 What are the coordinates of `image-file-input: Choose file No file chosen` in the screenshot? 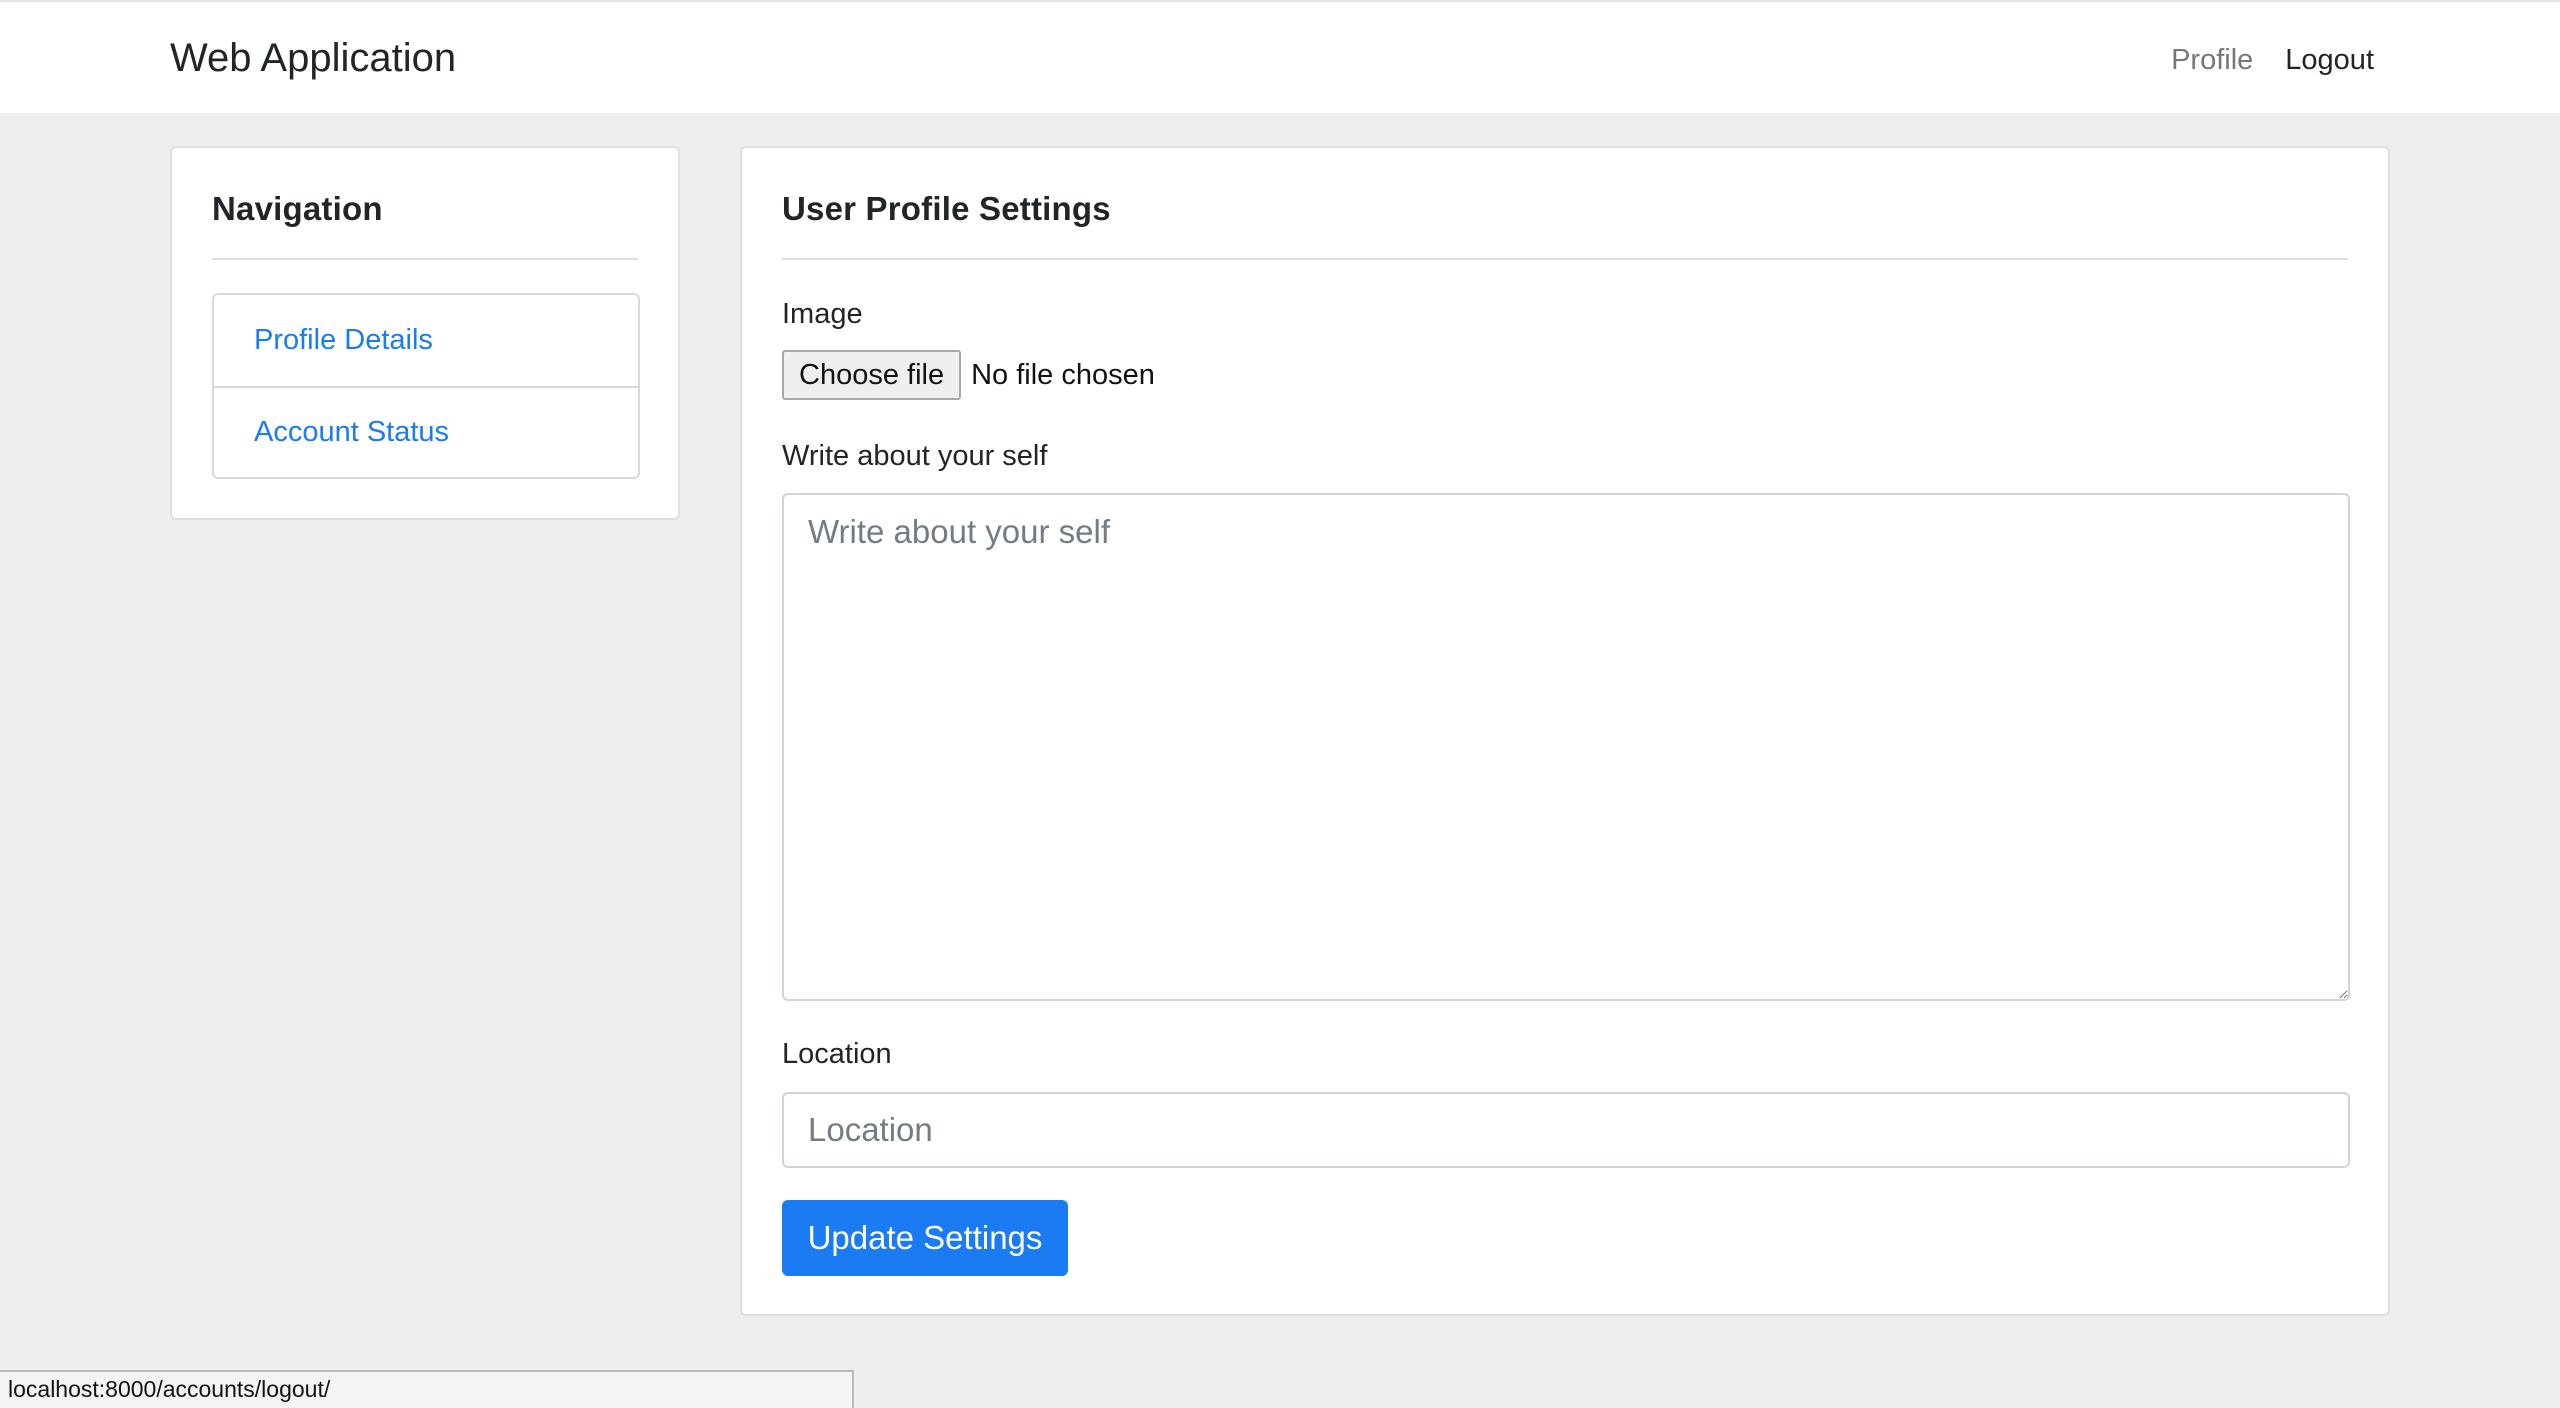 It's located at (968, 375).